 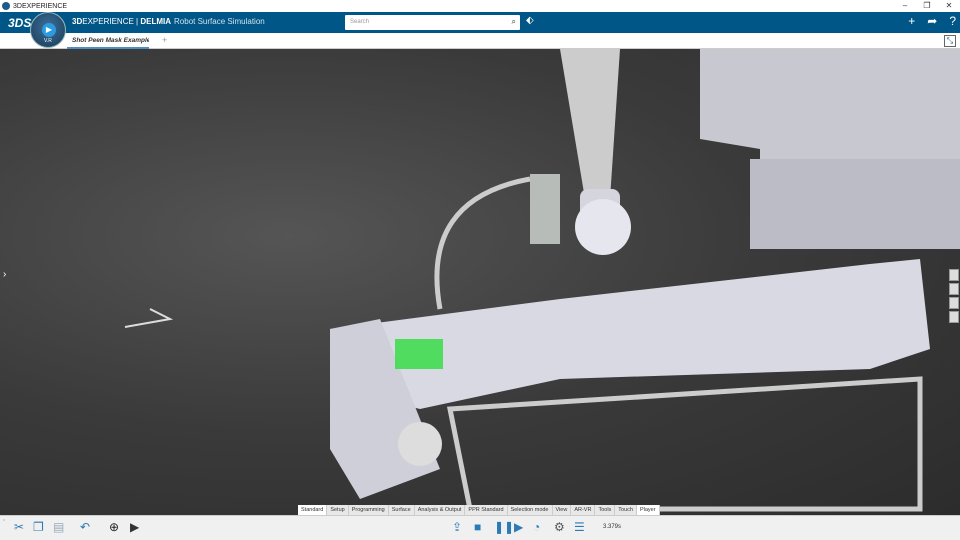 What do you see at coordinates (149, 318) in the screenshot?
I see `floor-marking` at bounding box center [149, 318].